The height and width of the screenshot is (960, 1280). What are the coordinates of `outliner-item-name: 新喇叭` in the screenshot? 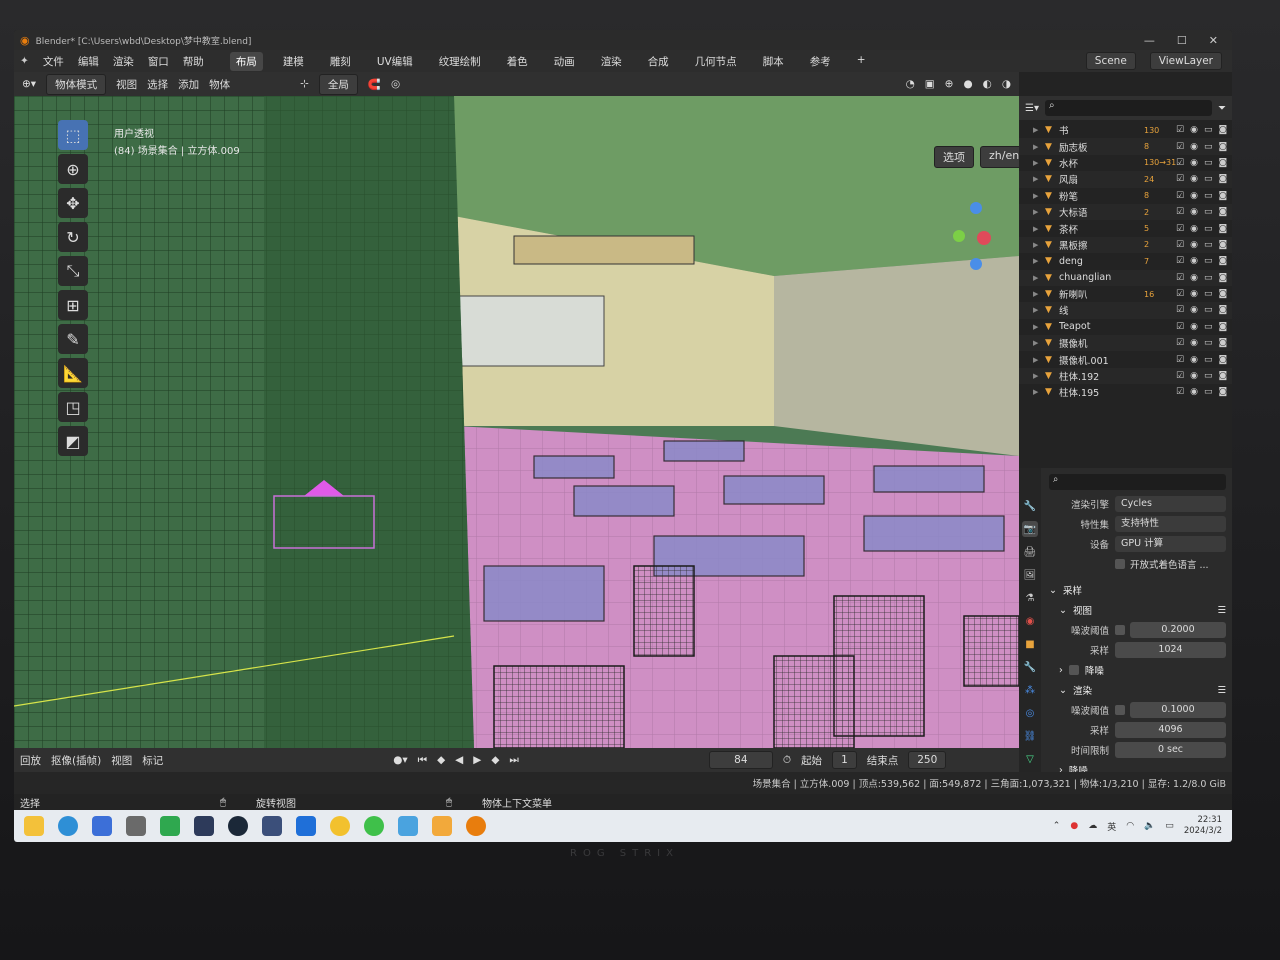 It's located at (1099, 294).